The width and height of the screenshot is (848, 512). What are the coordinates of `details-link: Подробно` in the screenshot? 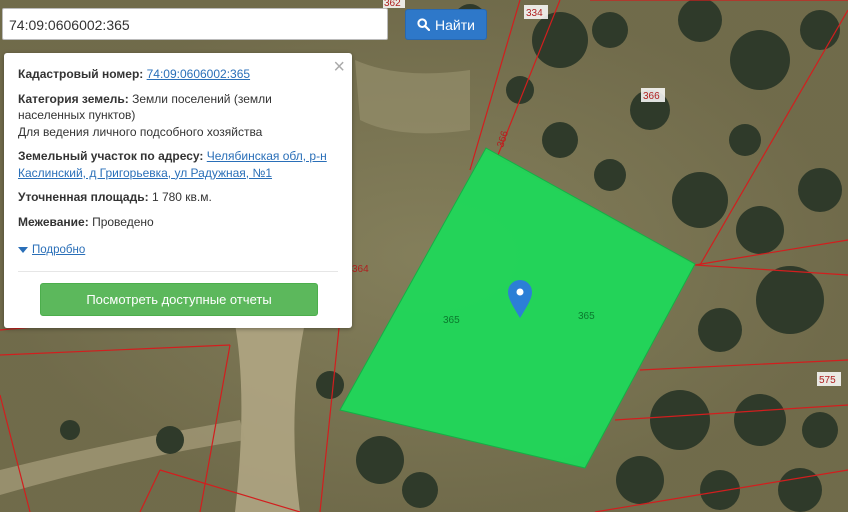 It's located at (58, 250).